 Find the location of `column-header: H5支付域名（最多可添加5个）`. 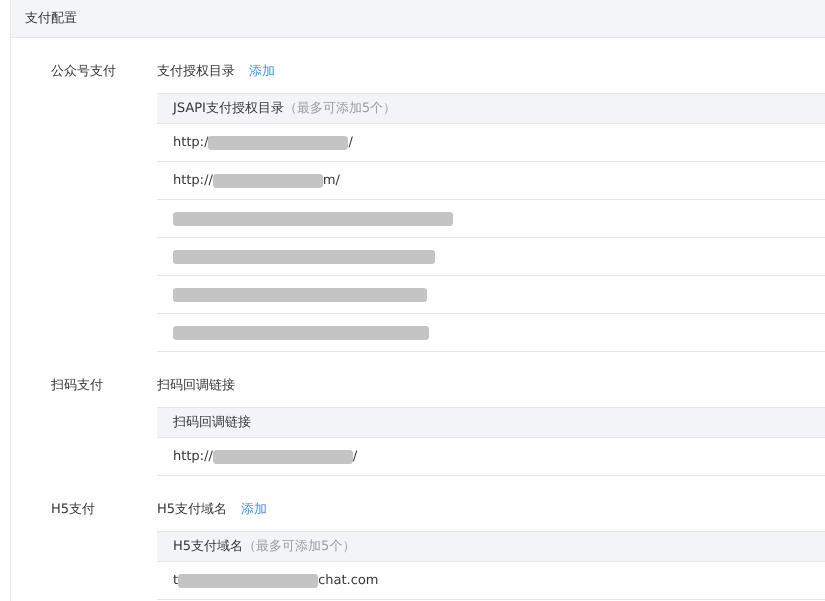

column-header: H5支付域名（最多可添加5个） is located at coordinates (264, 547).